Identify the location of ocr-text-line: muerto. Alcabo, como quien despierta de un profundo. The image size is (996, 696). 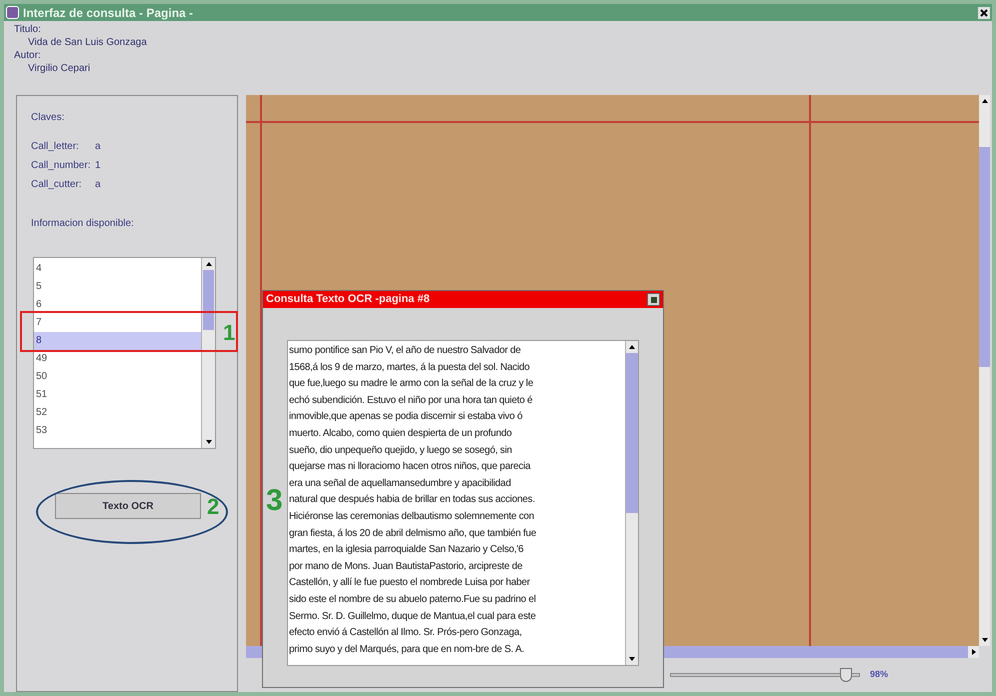
(401, 433).